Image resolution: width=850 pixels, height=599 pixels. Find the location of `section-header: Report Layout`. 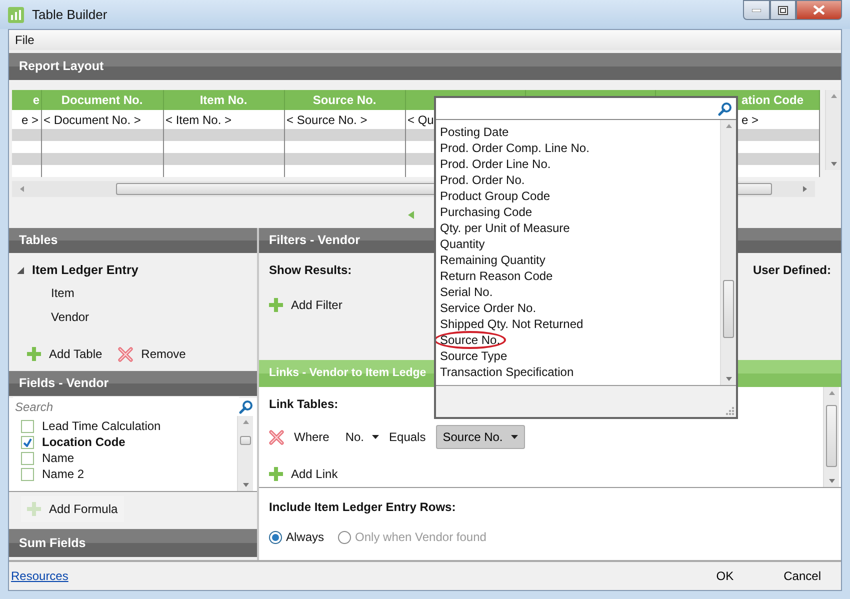

section-header: Report Layout is located at coordinates (425, 66).